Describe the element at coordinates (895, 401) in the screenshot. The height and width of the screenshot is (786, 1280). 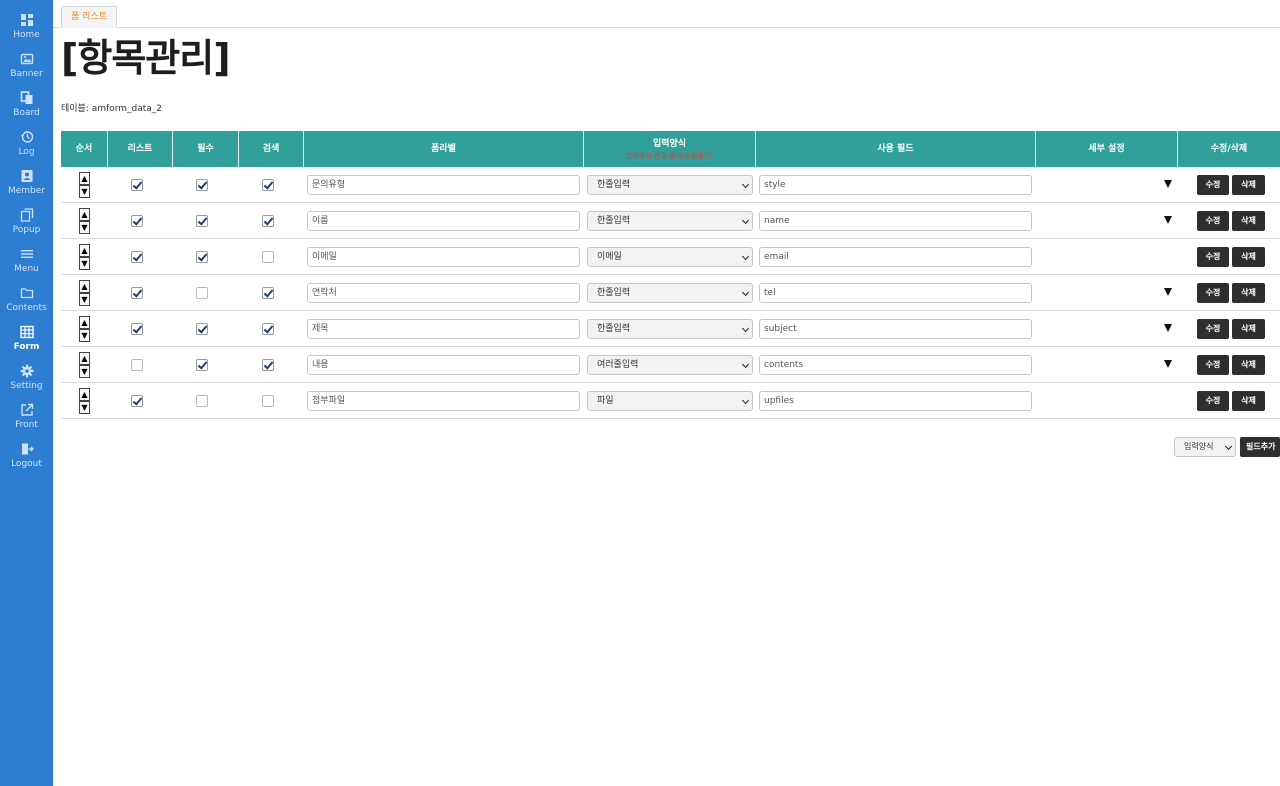
I see `field-name-input: upfiles` at that location.